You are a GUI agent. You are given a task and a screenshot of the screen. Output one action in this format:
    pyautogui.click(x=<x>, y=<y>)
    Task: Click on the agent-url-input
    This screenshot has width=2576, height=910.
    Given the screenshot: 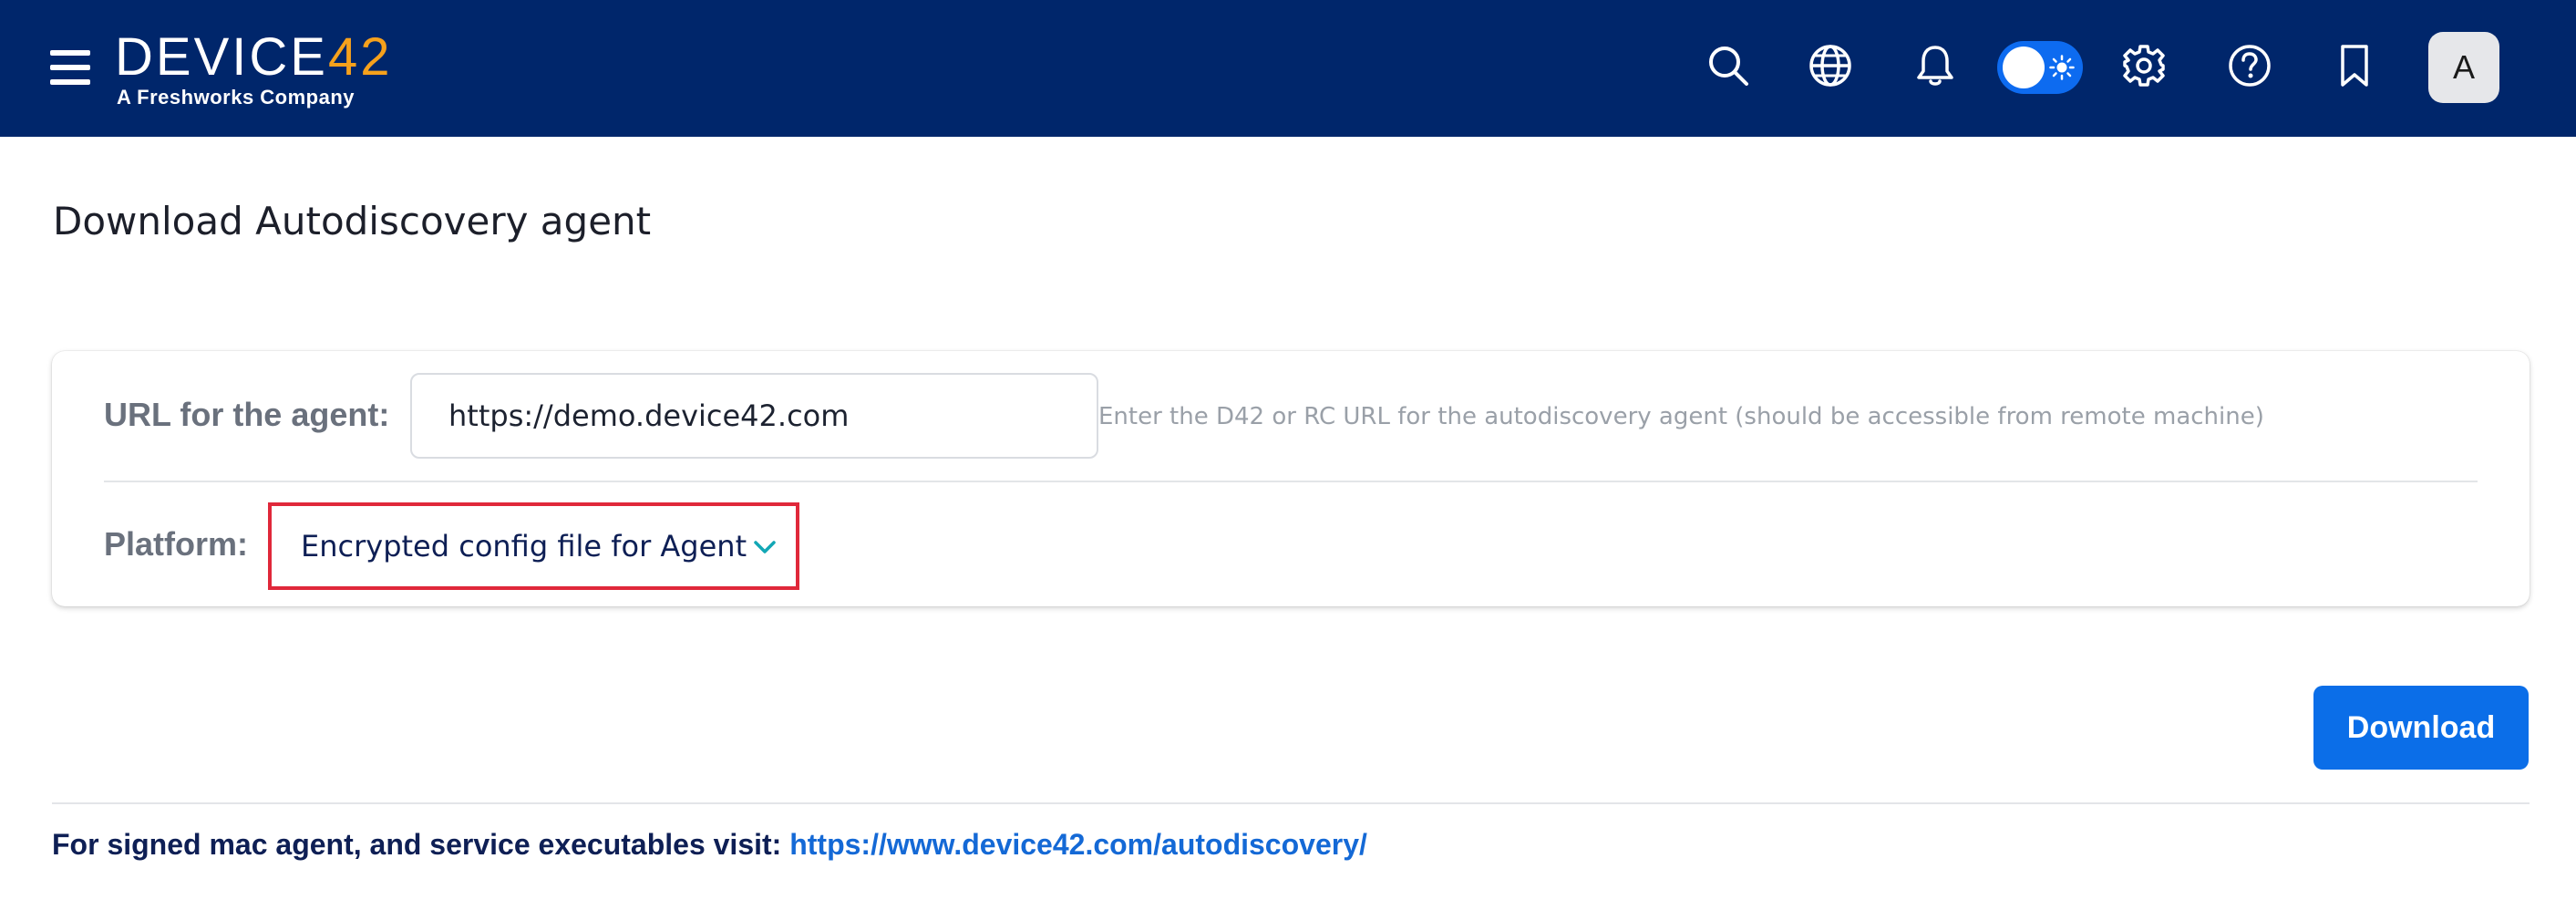 What is the action you would take?
    pyautogui.click(x=754, y=416)
    